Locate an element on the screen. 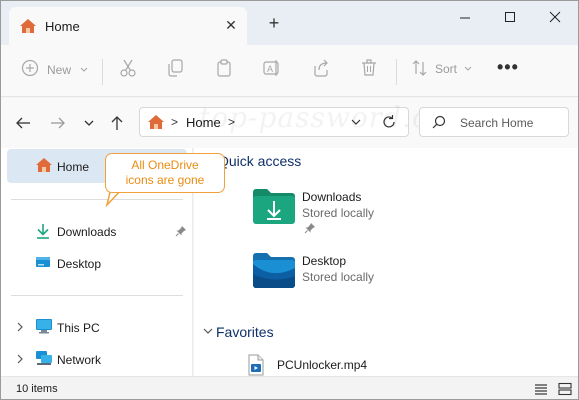  svg-text: A is located at coordinates (270, 69).